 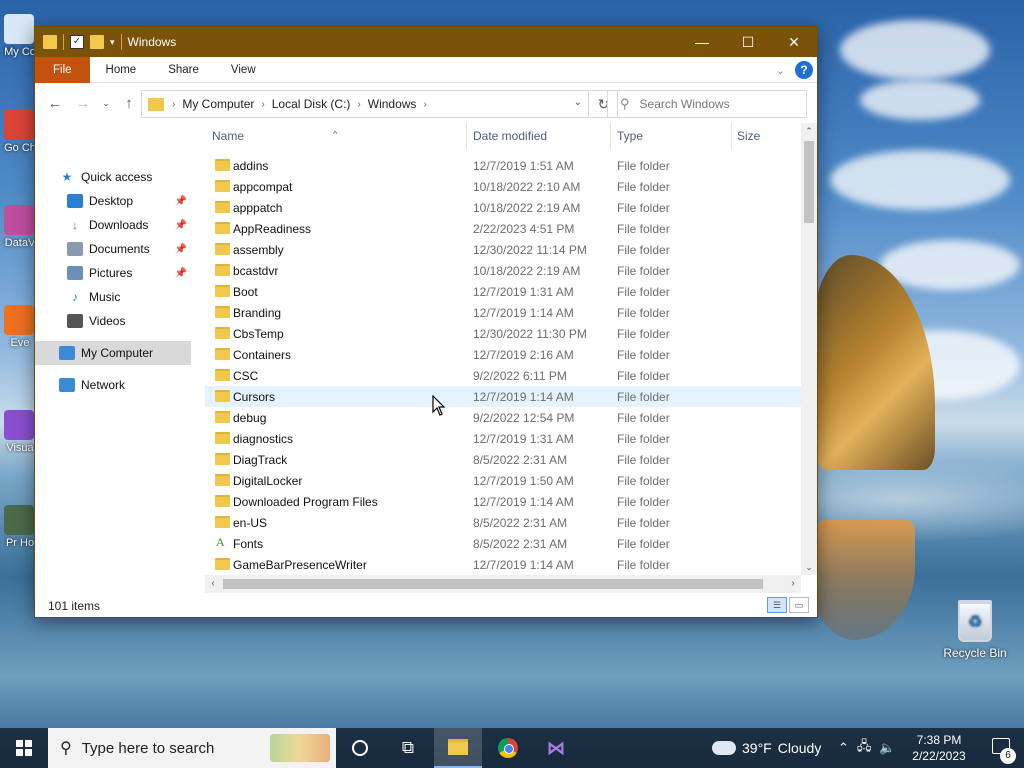 I want to click on column-header-type: Type, so click(x=630, y=136).